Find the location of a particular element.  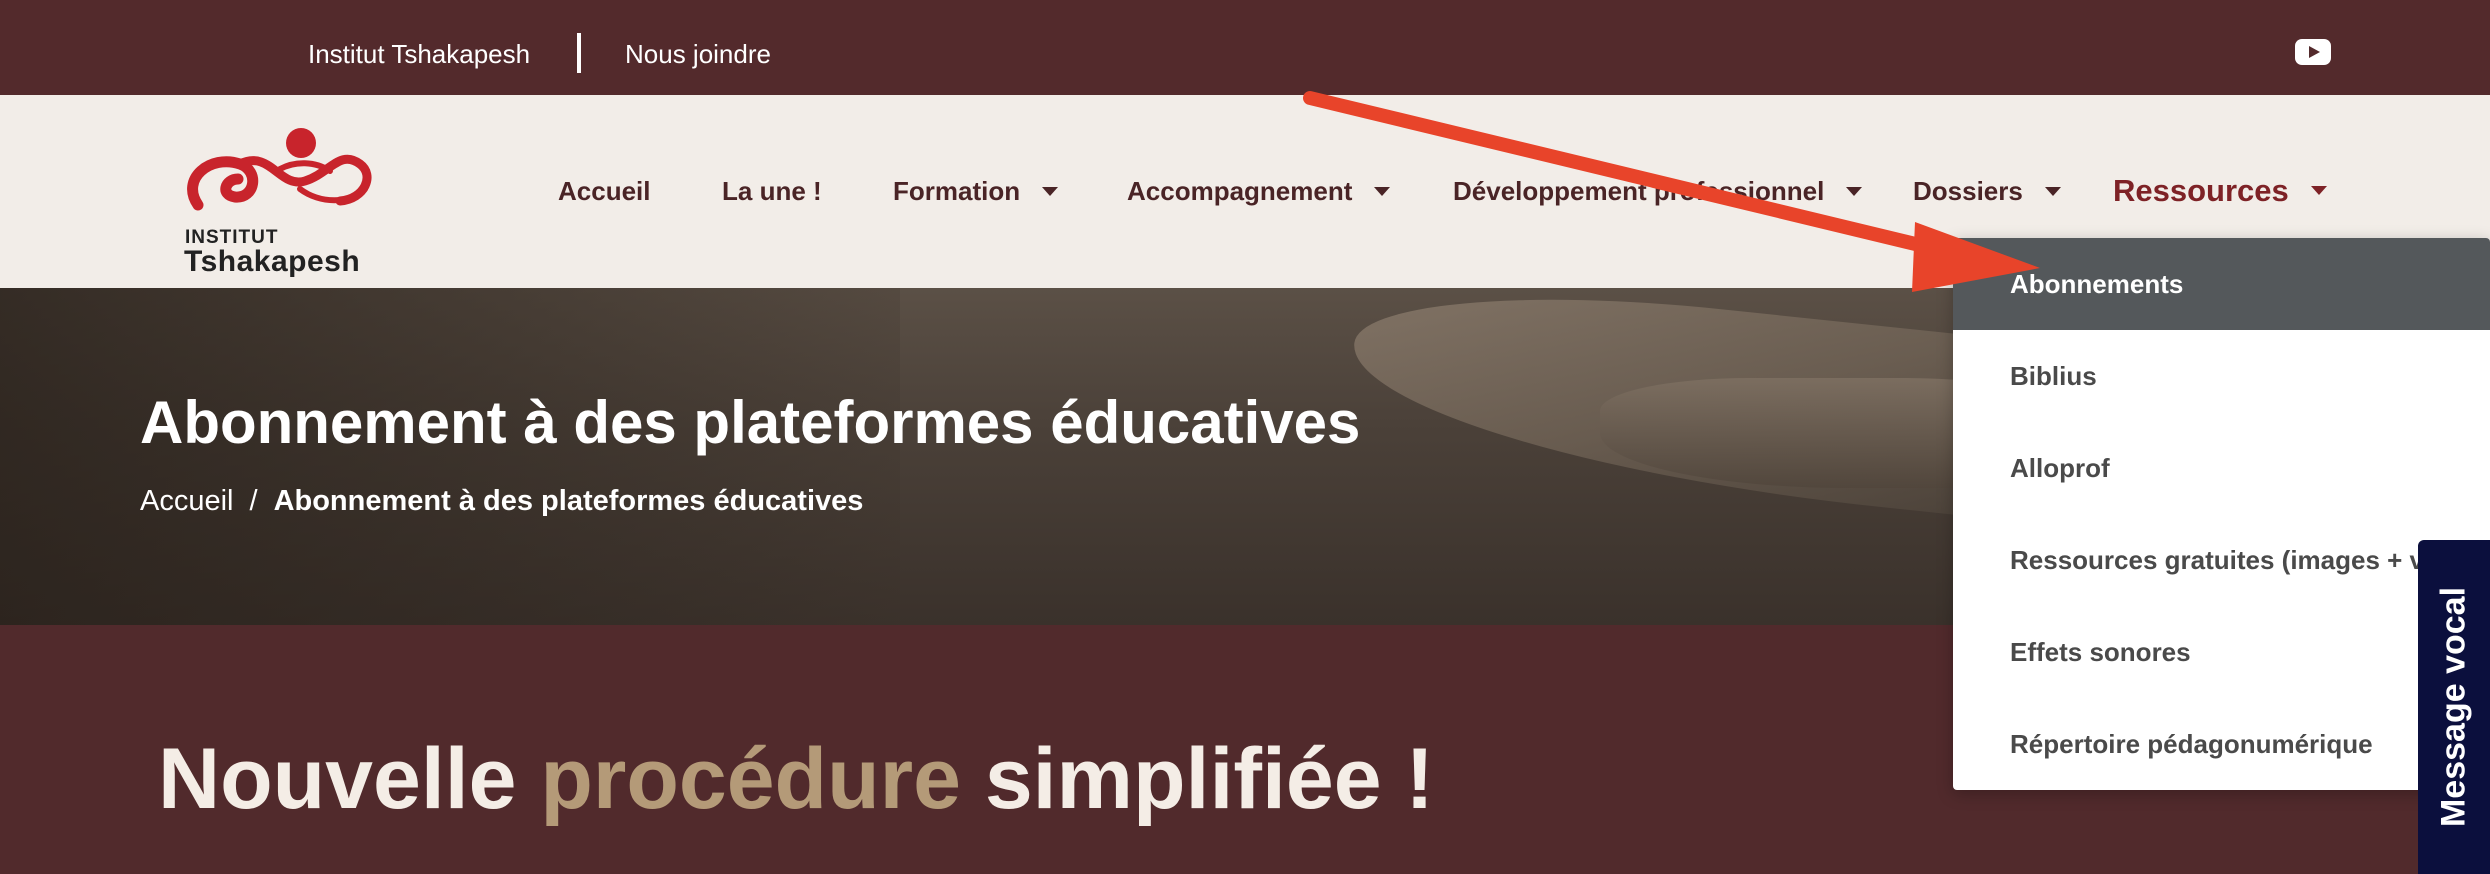

nav-item-label: Accueil is located at coordinates (604, 191).